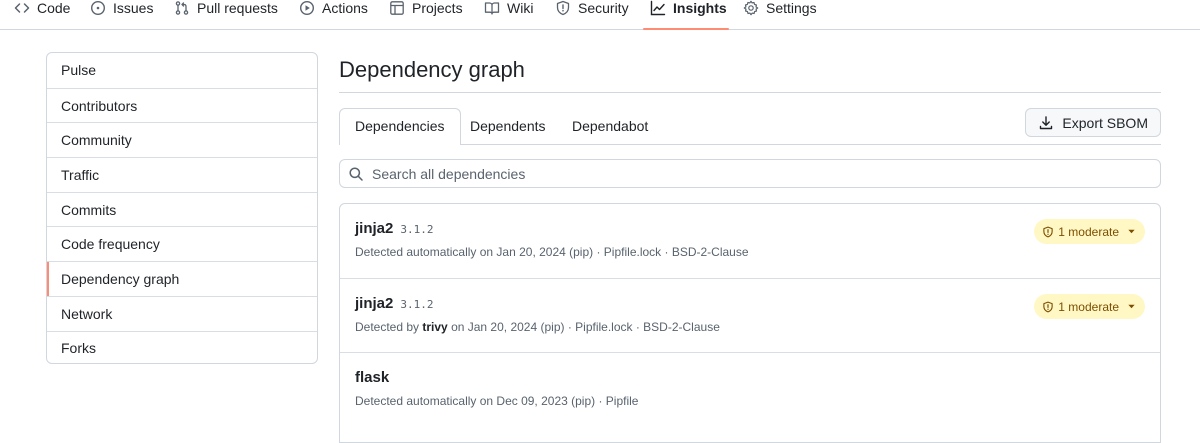 The height and width of the screenshot is (443, 1200). I want to click on tab-dependencies: Dependencies, so click(400, 126).